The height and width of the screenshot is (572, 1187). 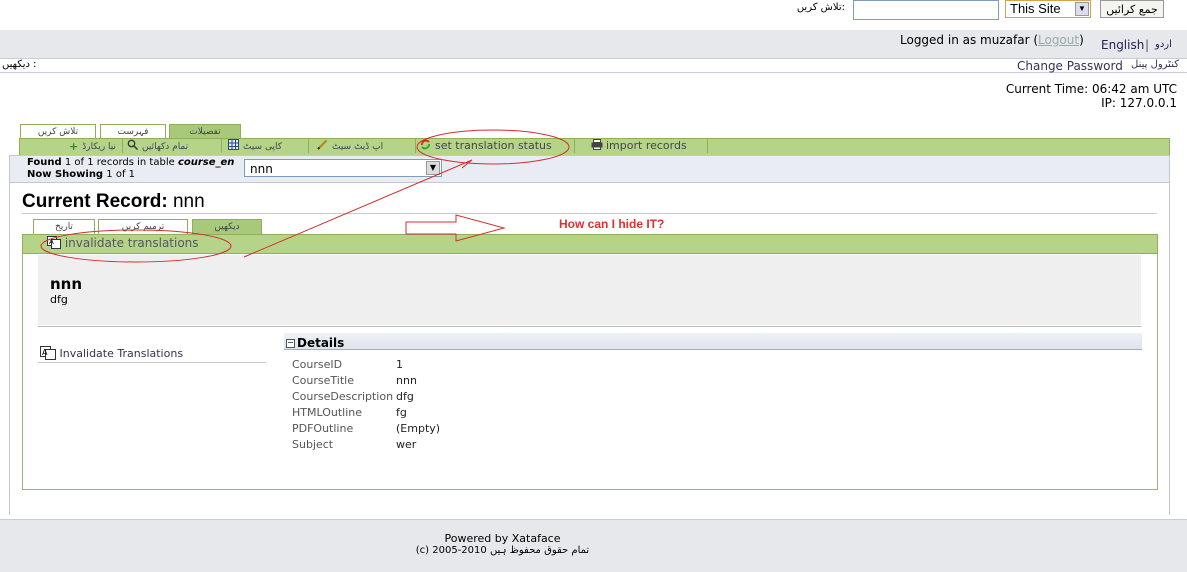 What do you see at coordinates (612, 224) in the screenshot?
I see `annotation-text: How can I hide IT?` at bounding box center [612, 224].